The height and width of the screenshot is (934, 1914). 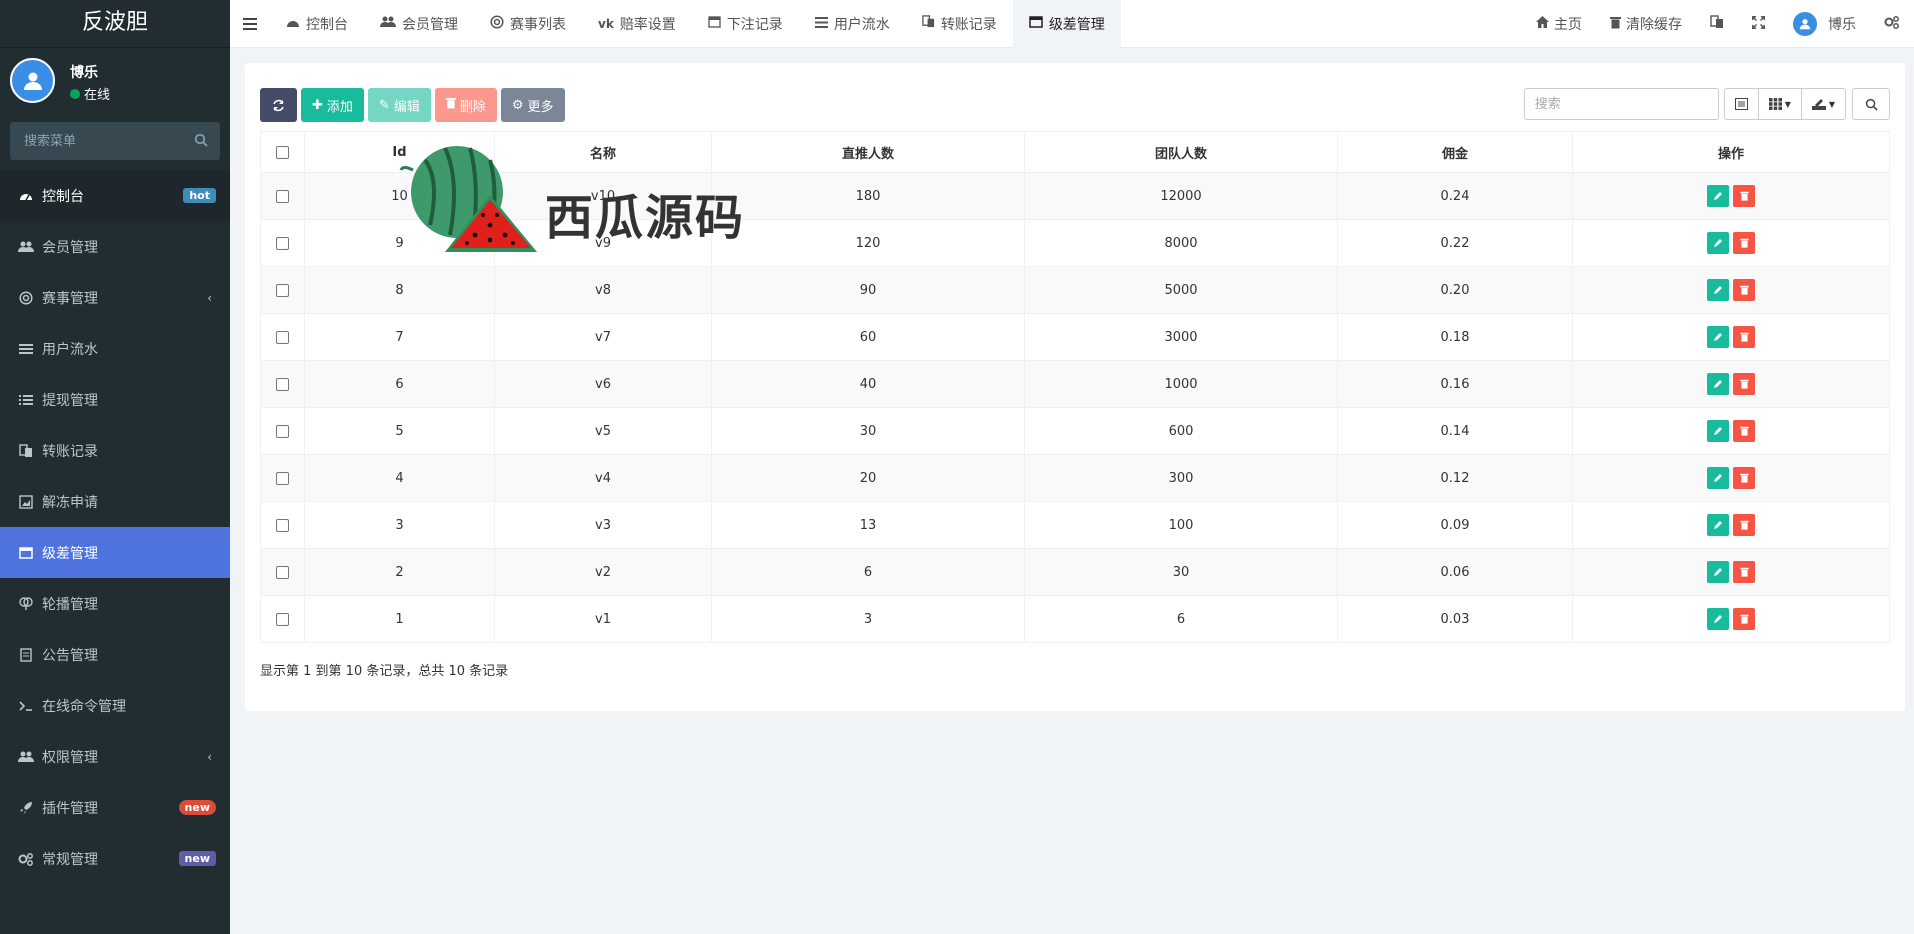 I want to click on app-logo: 反波胆, so click(x=115, y=24).